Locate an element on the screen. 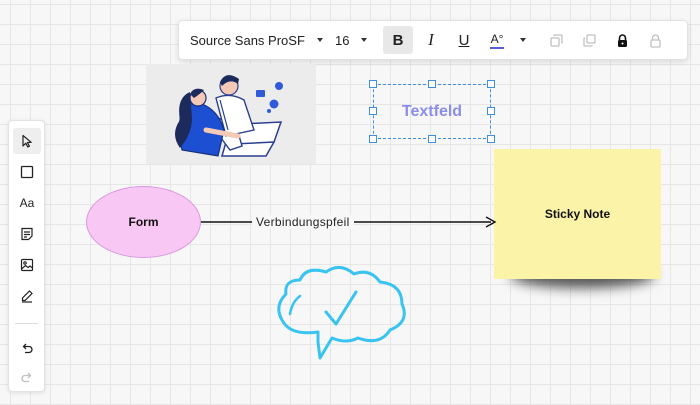 The image size is (700, 405). note-icon is located at coordinates (27, 234).